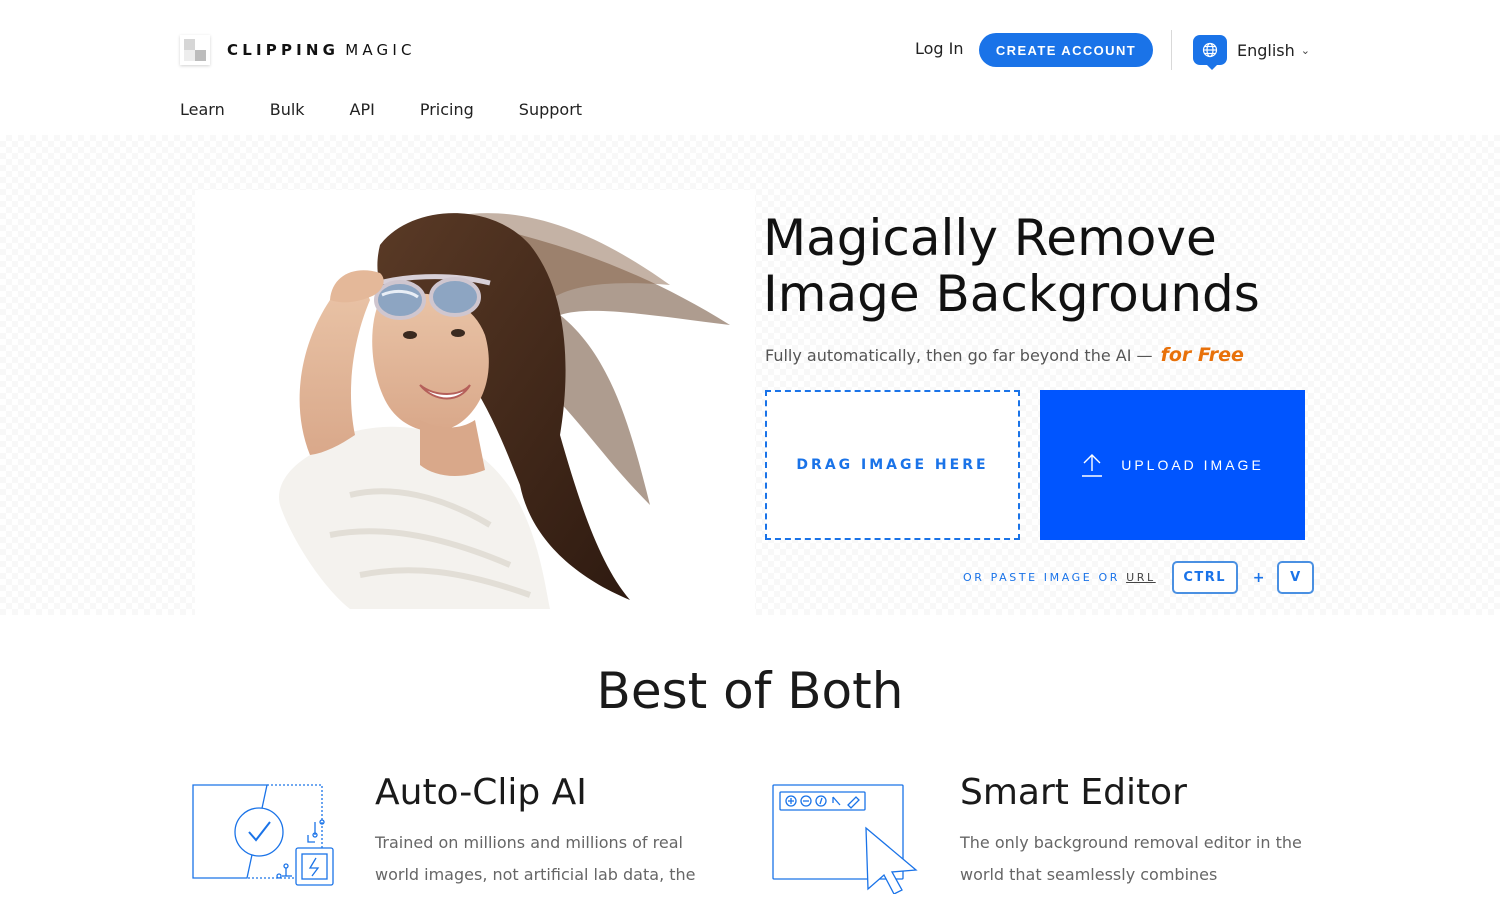 The height and width of the screenshot is (900, 1500). Describe the element at coordinates (362, 109) in the screenshot. I see `nav-item-api: API` at that location.